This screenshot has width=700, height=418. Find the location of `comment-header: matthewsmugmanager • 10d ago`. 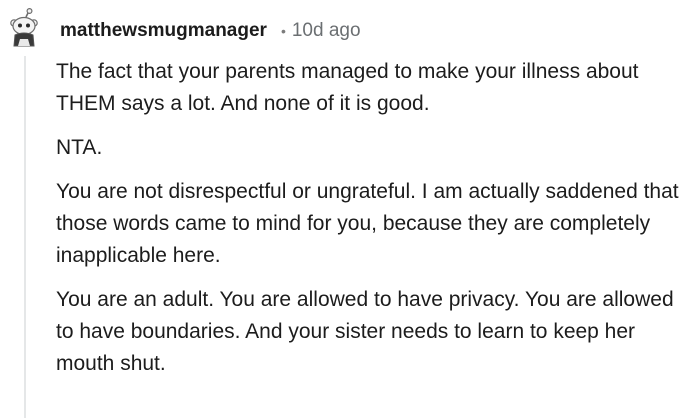

comment-header: matthewsmugmanager • 10d ago is located at coordinates (210, 31).